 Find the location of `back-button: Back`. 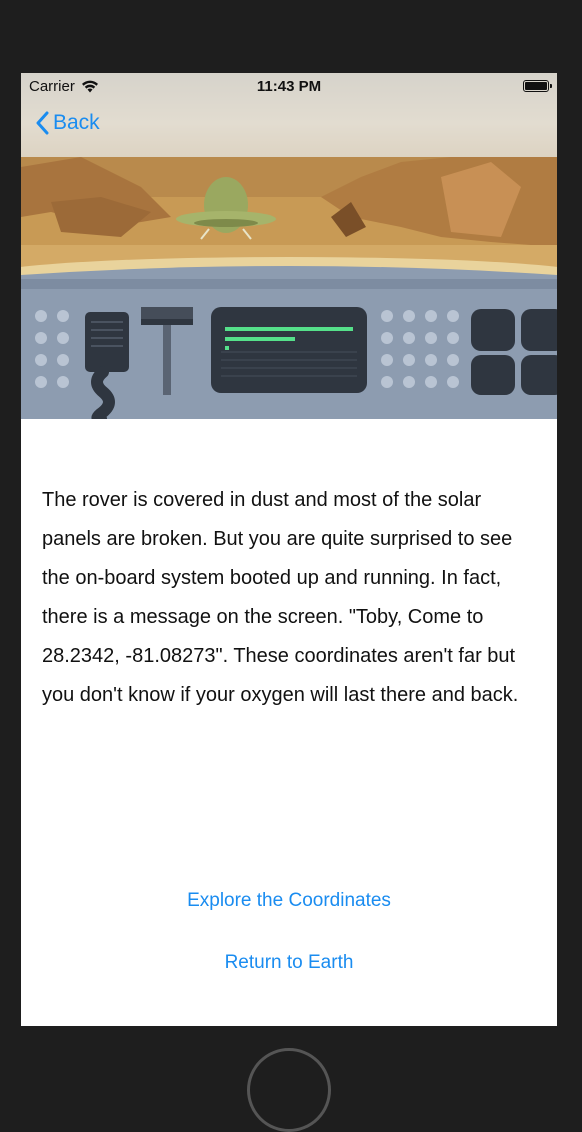

back-button: Back is located at coordinates (67, 123).